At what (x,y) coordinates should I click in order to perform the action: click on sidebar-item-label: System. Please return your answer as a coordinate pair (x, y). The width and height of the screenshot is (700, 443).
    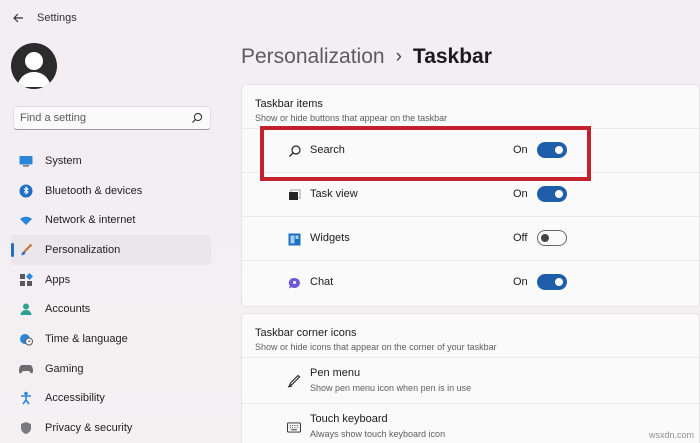
    Looking at the image, I should click on (63, 160).